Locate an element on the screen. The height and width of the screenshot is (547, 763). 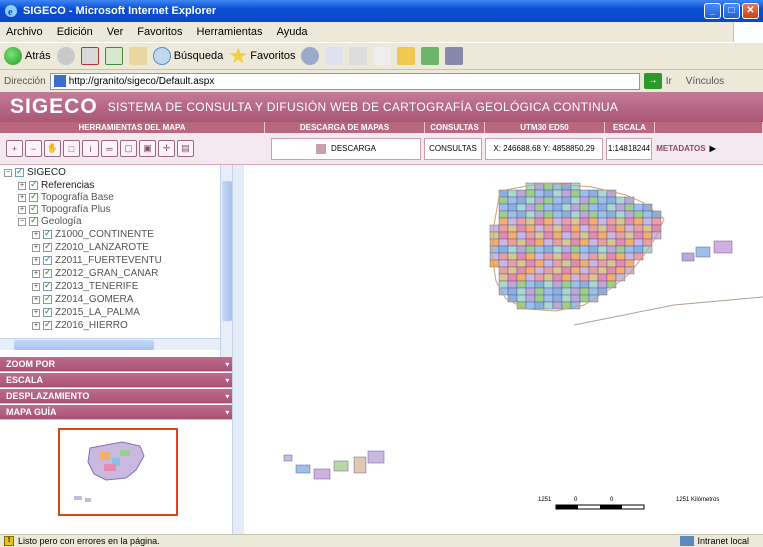
back-button: Atrás is located at coordinates (27, 56).